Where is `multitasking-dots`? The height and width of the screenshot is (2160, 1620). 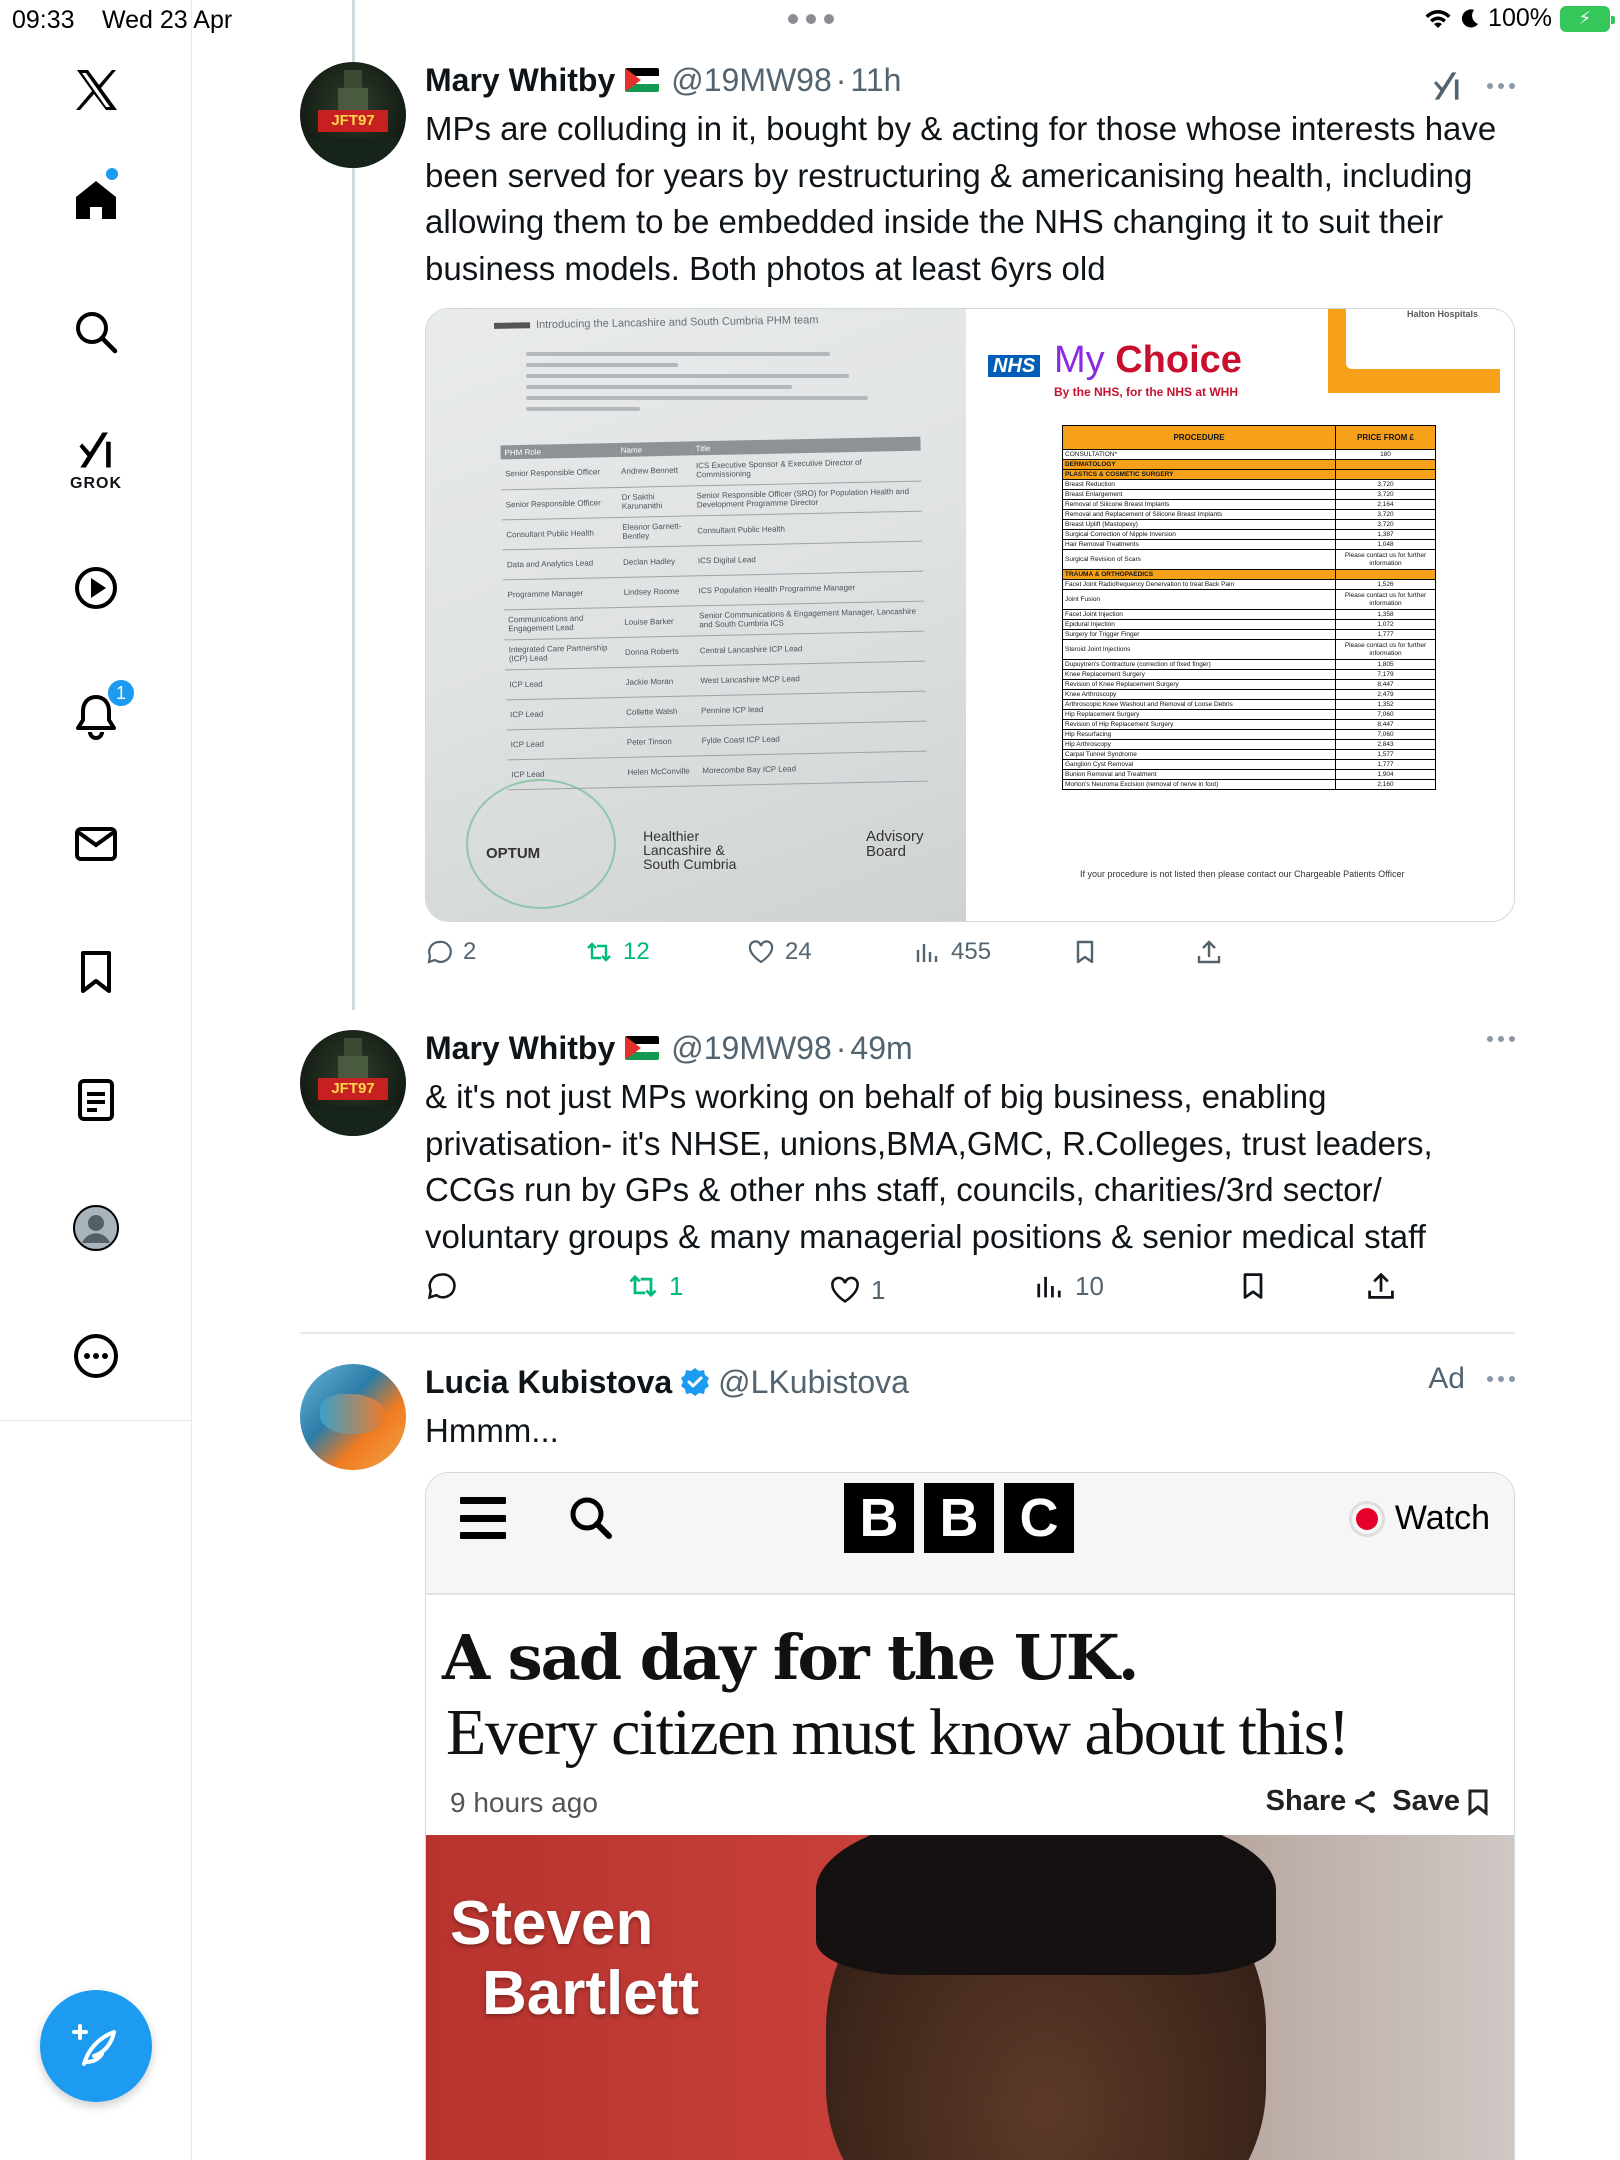
multitasking-dots is located at coordinates (811, 19).